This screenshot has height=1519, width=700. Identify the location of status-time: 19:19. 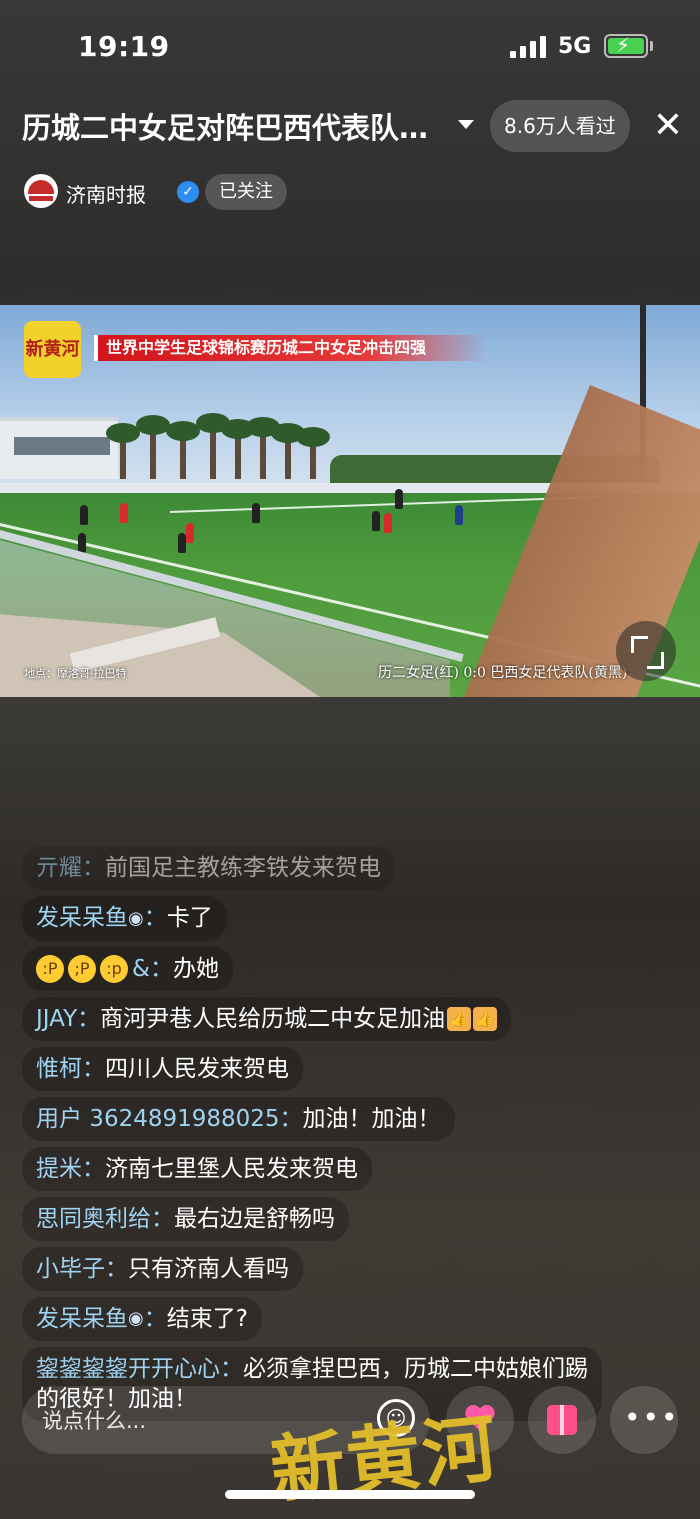
(124, 46).